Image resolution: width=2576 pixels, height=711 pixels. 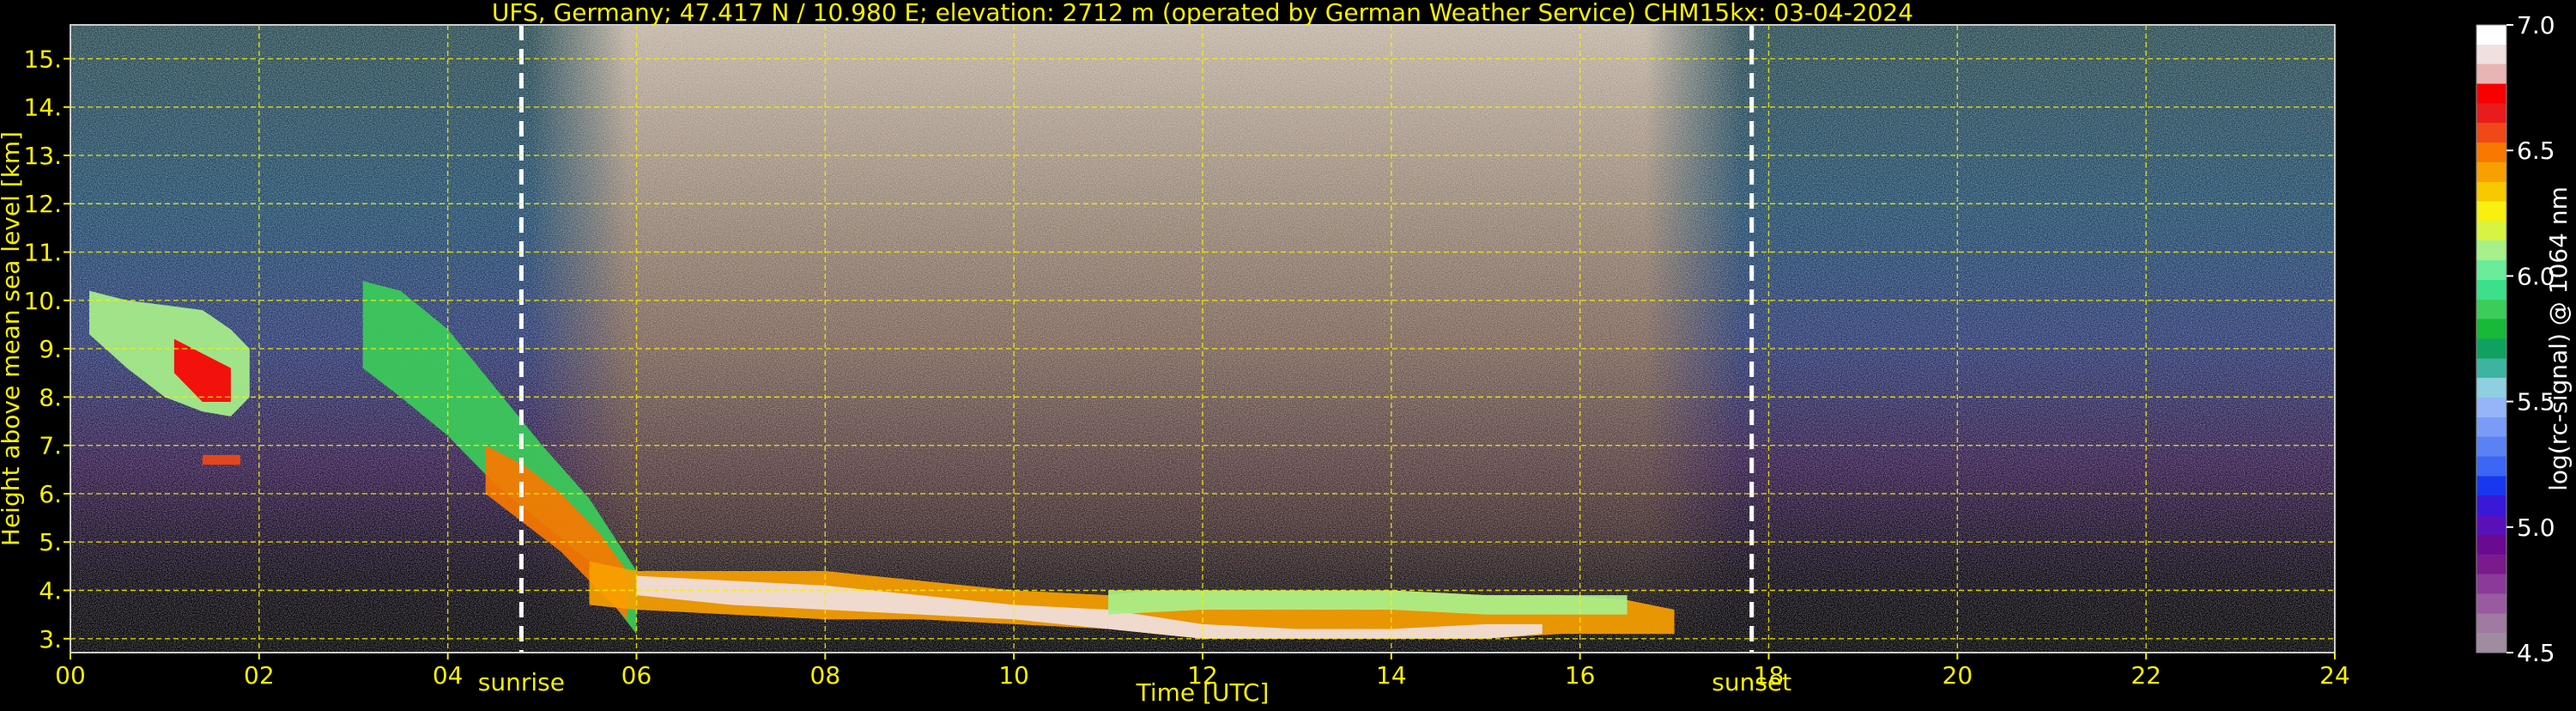 What do you see at coordinates (50, 397) in the screenshot?
I see `y-tick-label: 8.` at bounding box center [50, 397].